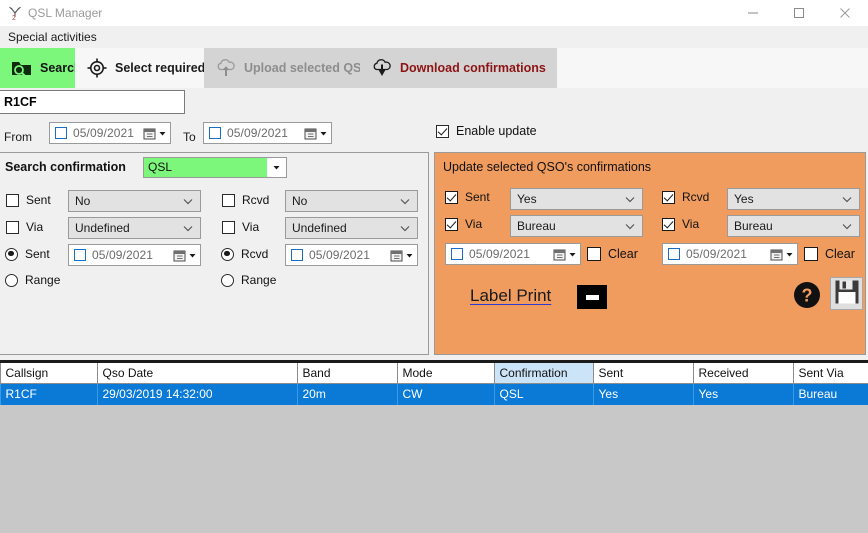  Describe the element at coordinates (753, 13) in the screenshot. I see `minimize-button` at that location.